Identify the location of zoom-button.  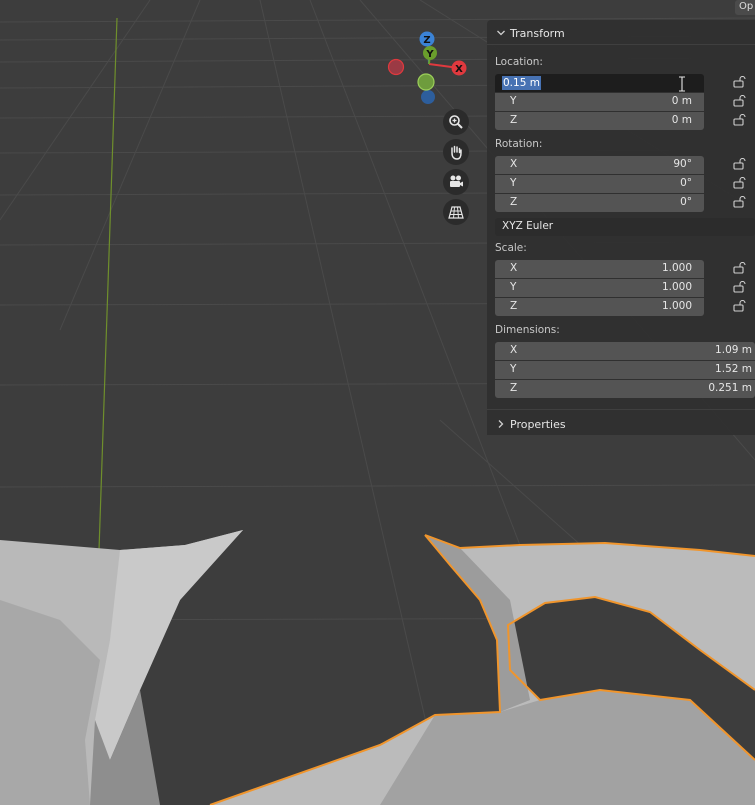
(456, 122).